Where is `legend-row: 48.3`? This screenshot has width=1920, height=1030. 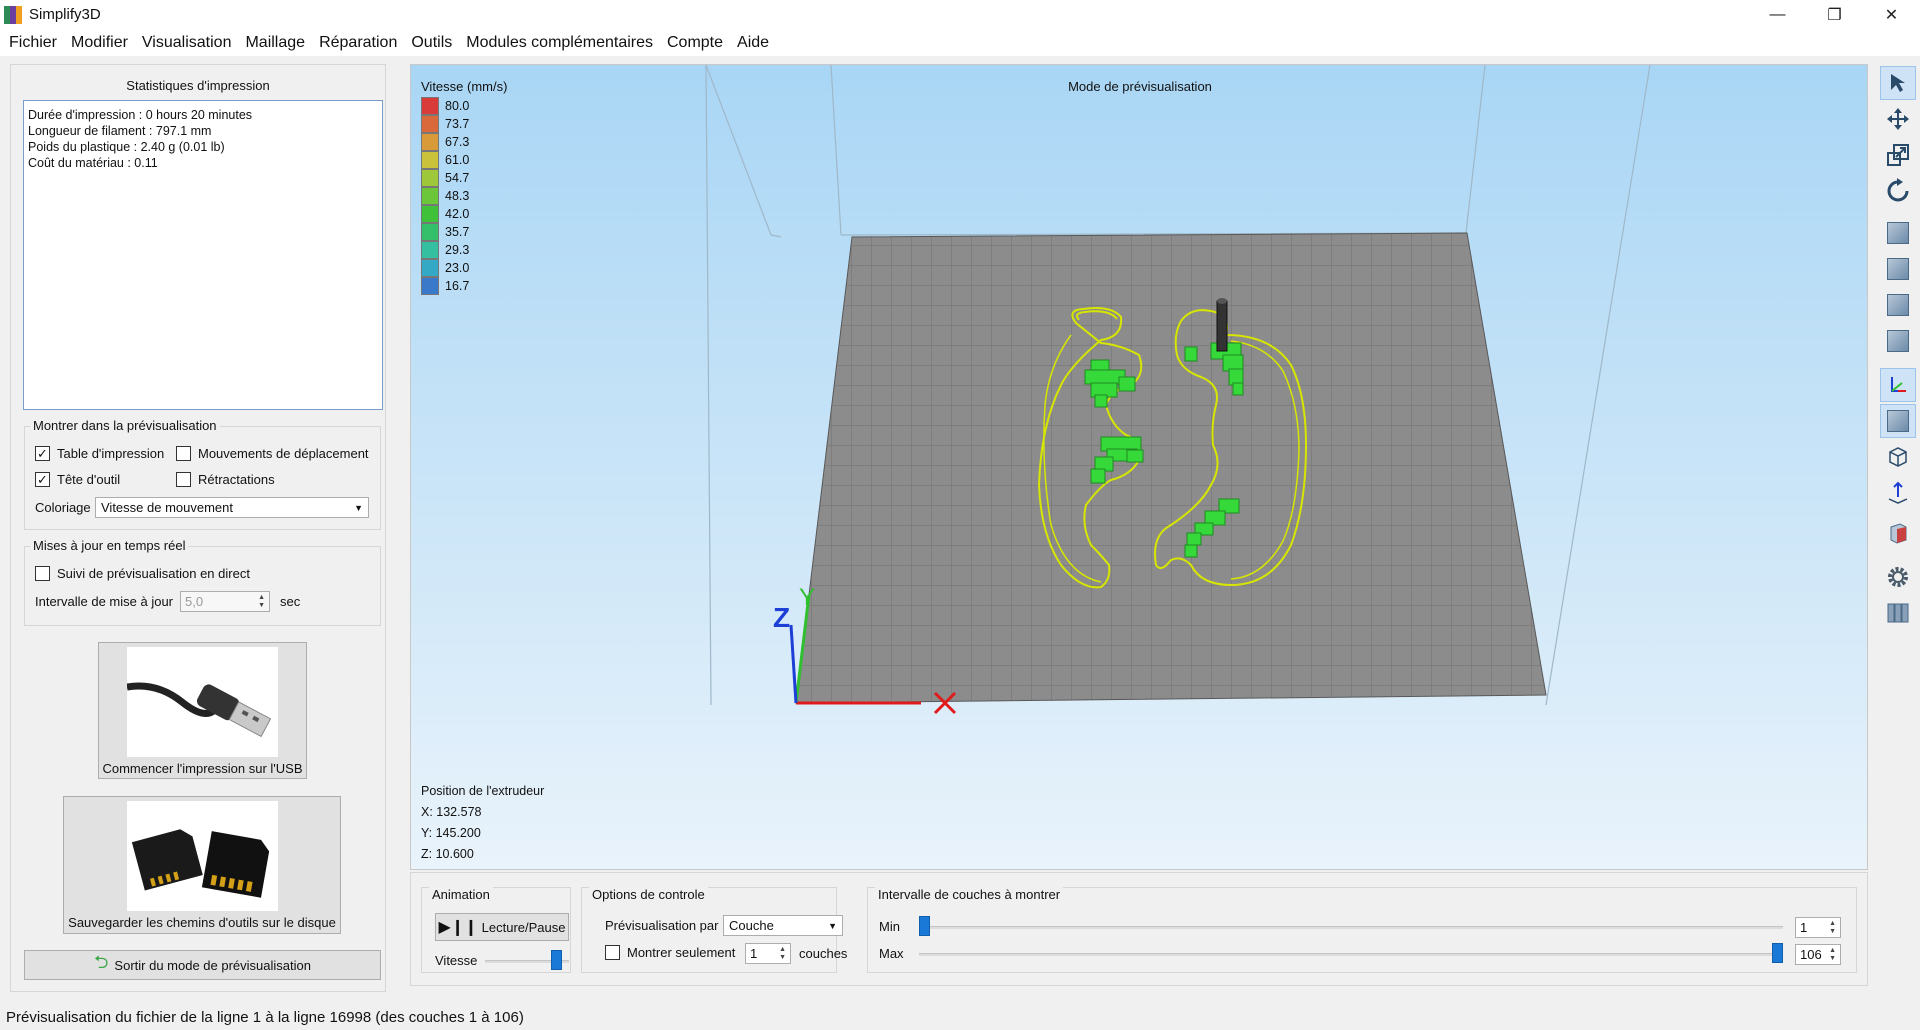 legend-row: 48.3 is located at coordinates (445, 196).